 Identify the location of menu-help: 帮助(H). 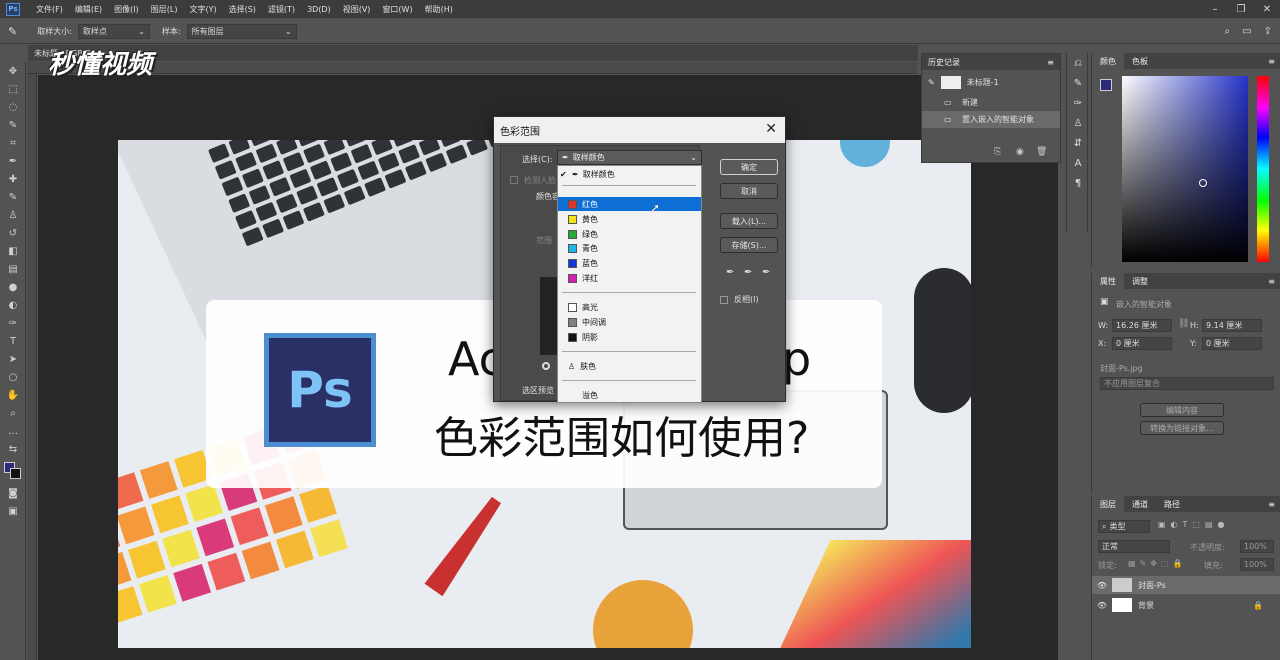
(439, 9).